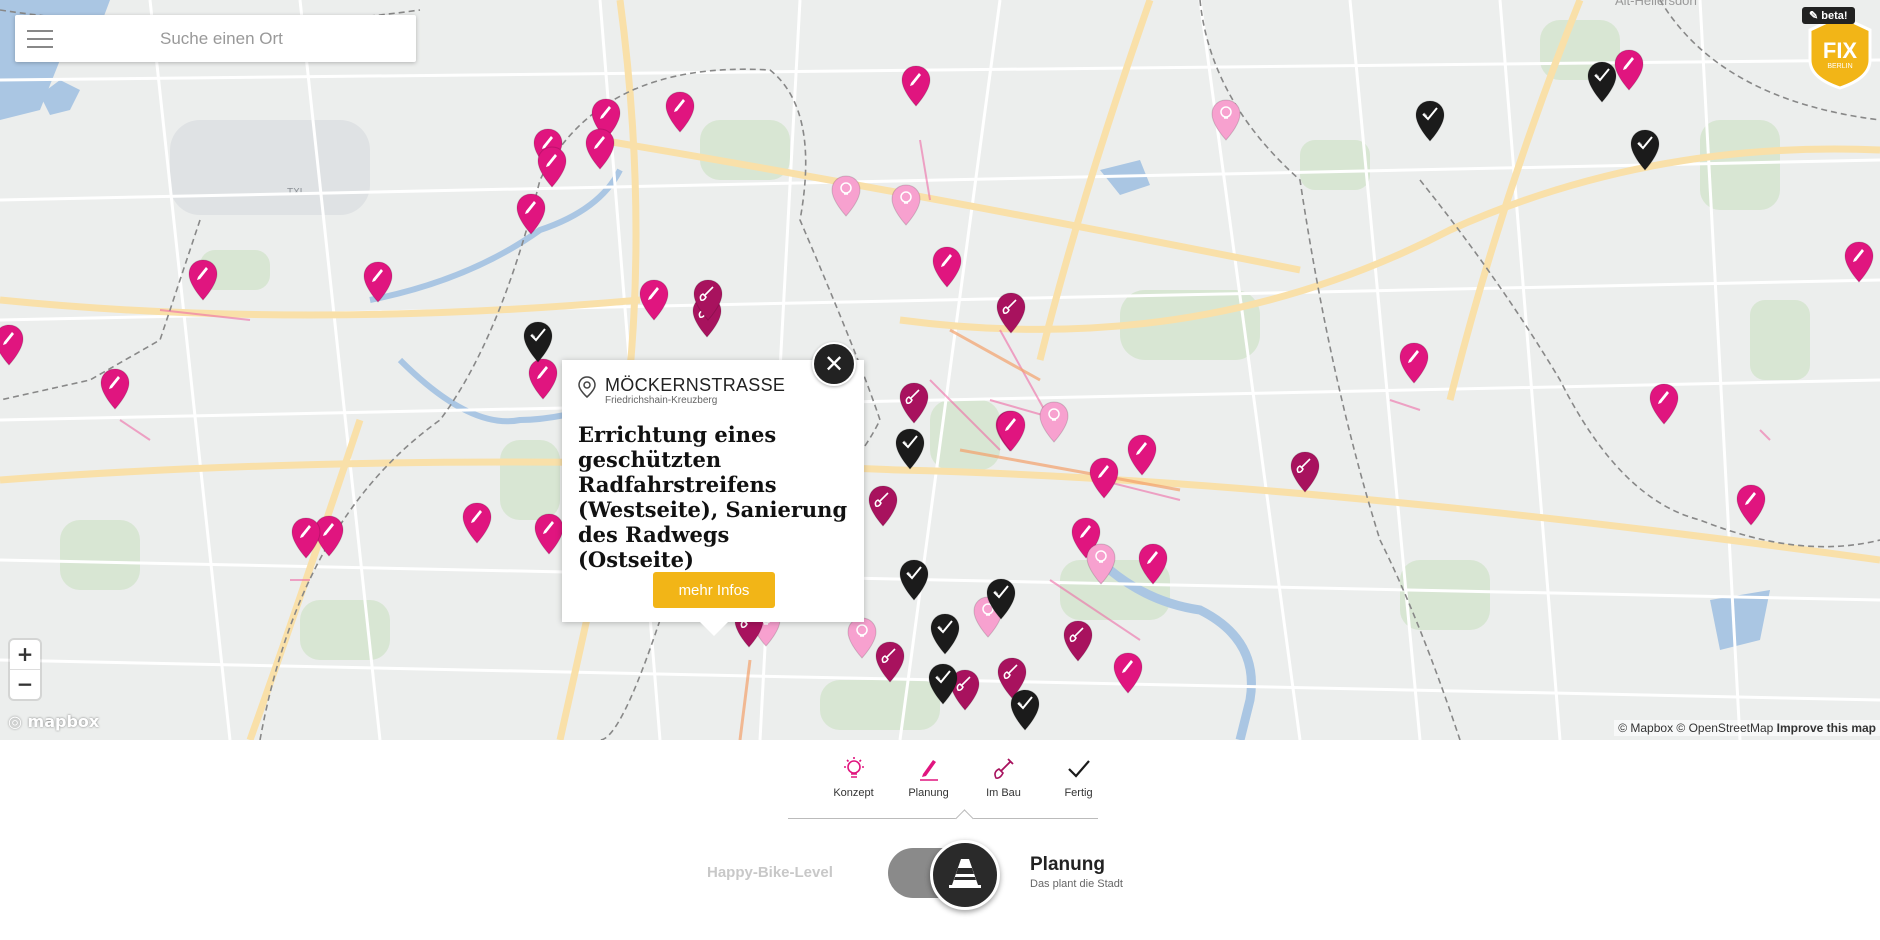  I want to click on legend: Konzept Planung Im Bau Fertig, so click(966, 777).